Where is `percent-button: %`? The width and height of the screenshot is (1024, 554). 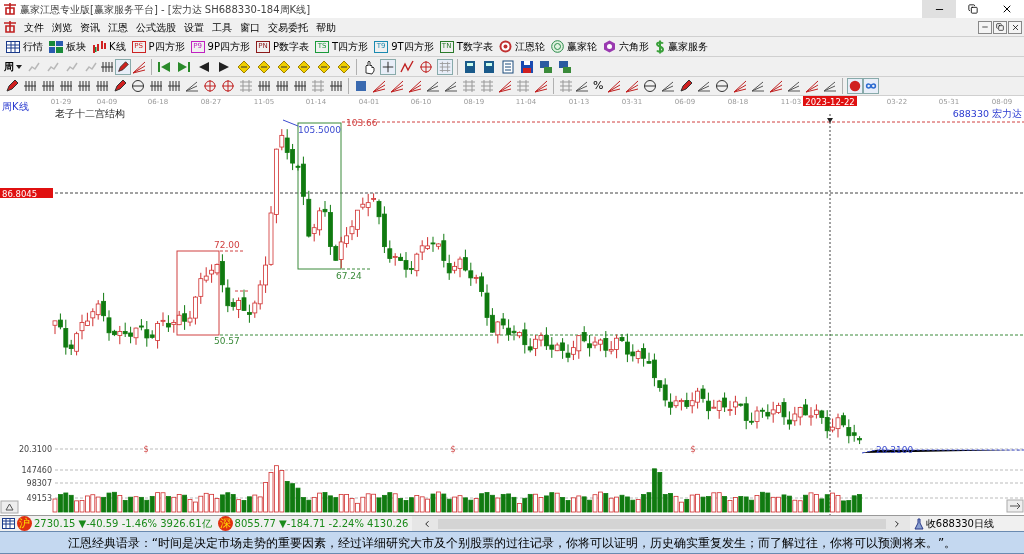 percent-button: % is located at coordinates (598, 86).